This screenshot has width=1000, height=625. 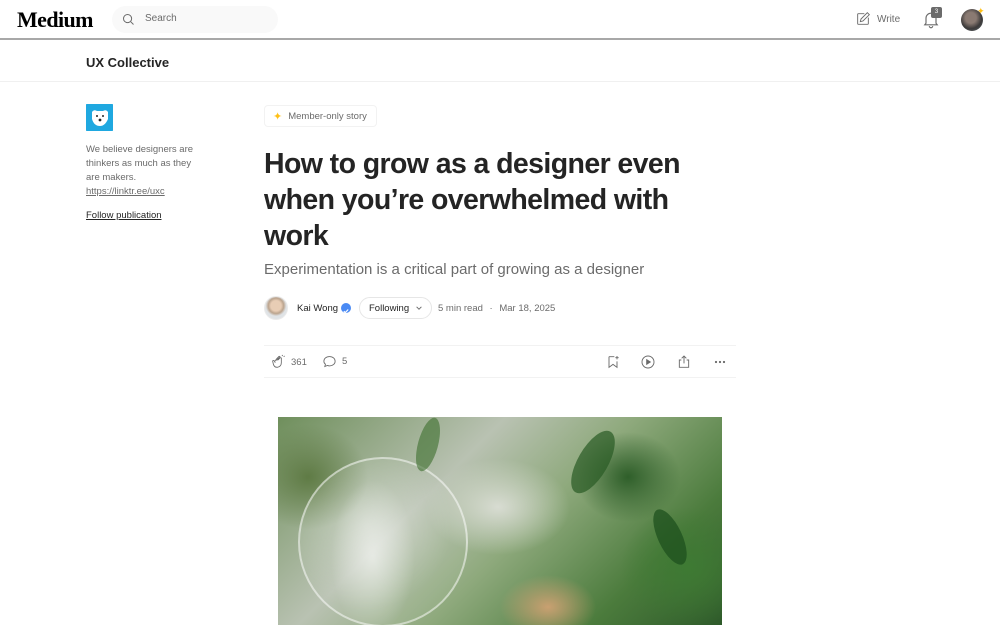 I want to click on checkmark-icon, so click(x=346, y=311).